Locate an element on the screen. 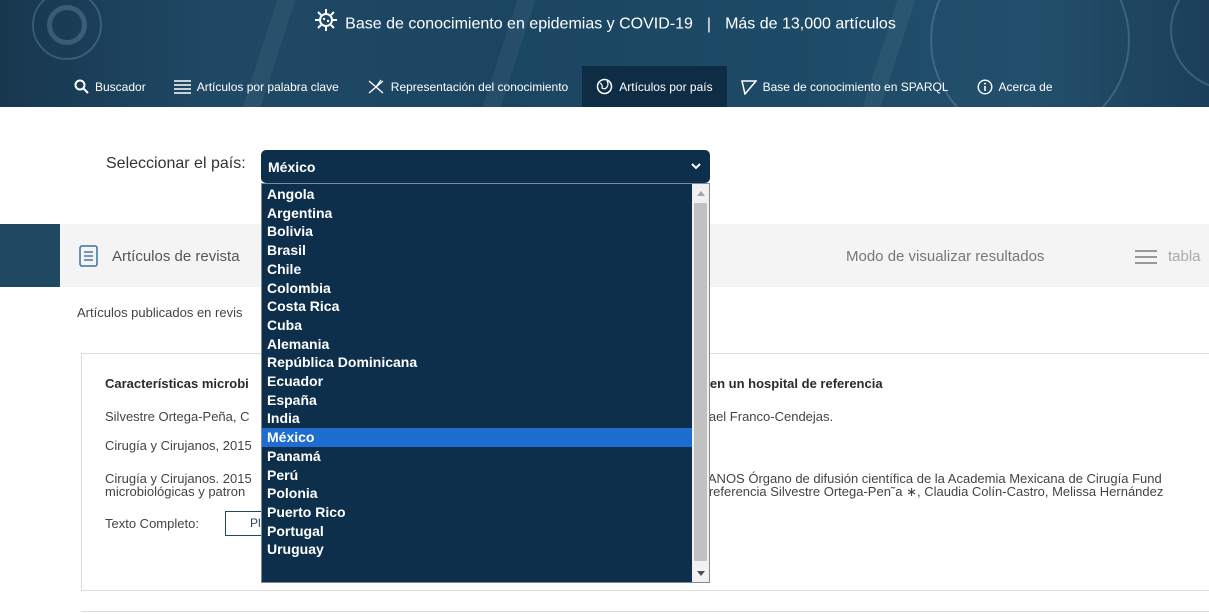  nav-label: Base de conocimiento en SPARQL is located at coordinates (855, 86).